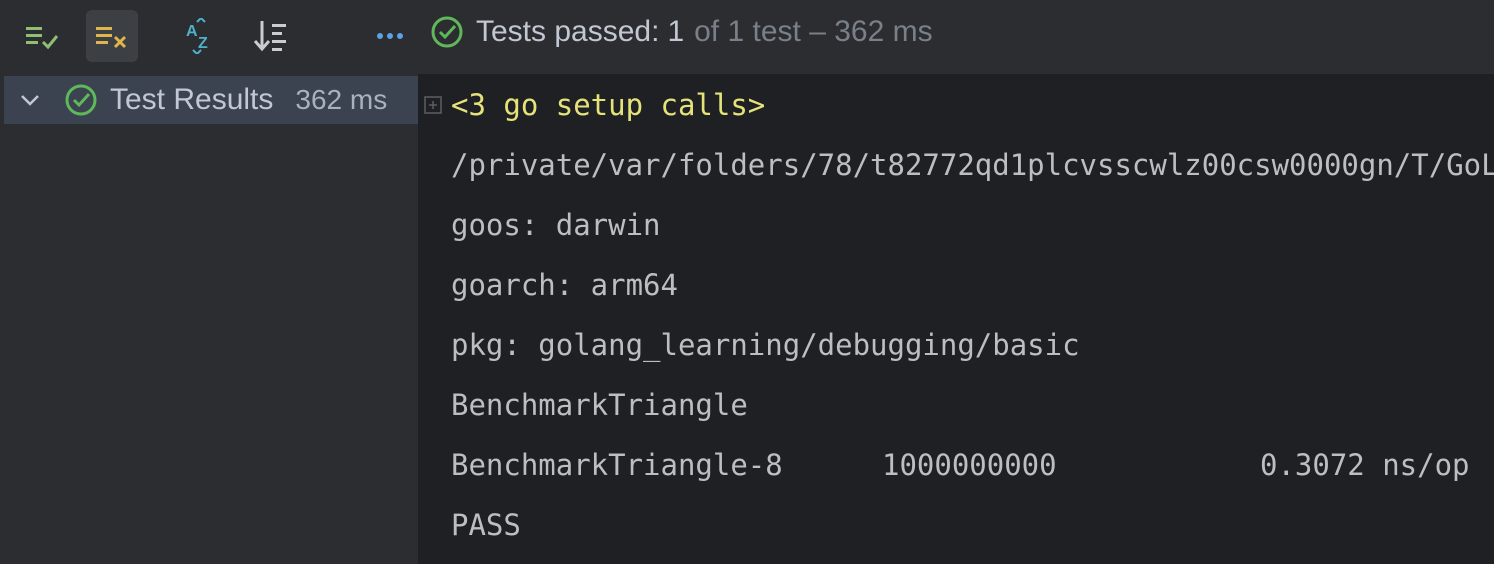  What do you see at coordinates (765, 345) in the screenshot?
I see `console-line-pkg: pkg: golang_learning/debugging/basic` at bounding box center [765, 345].